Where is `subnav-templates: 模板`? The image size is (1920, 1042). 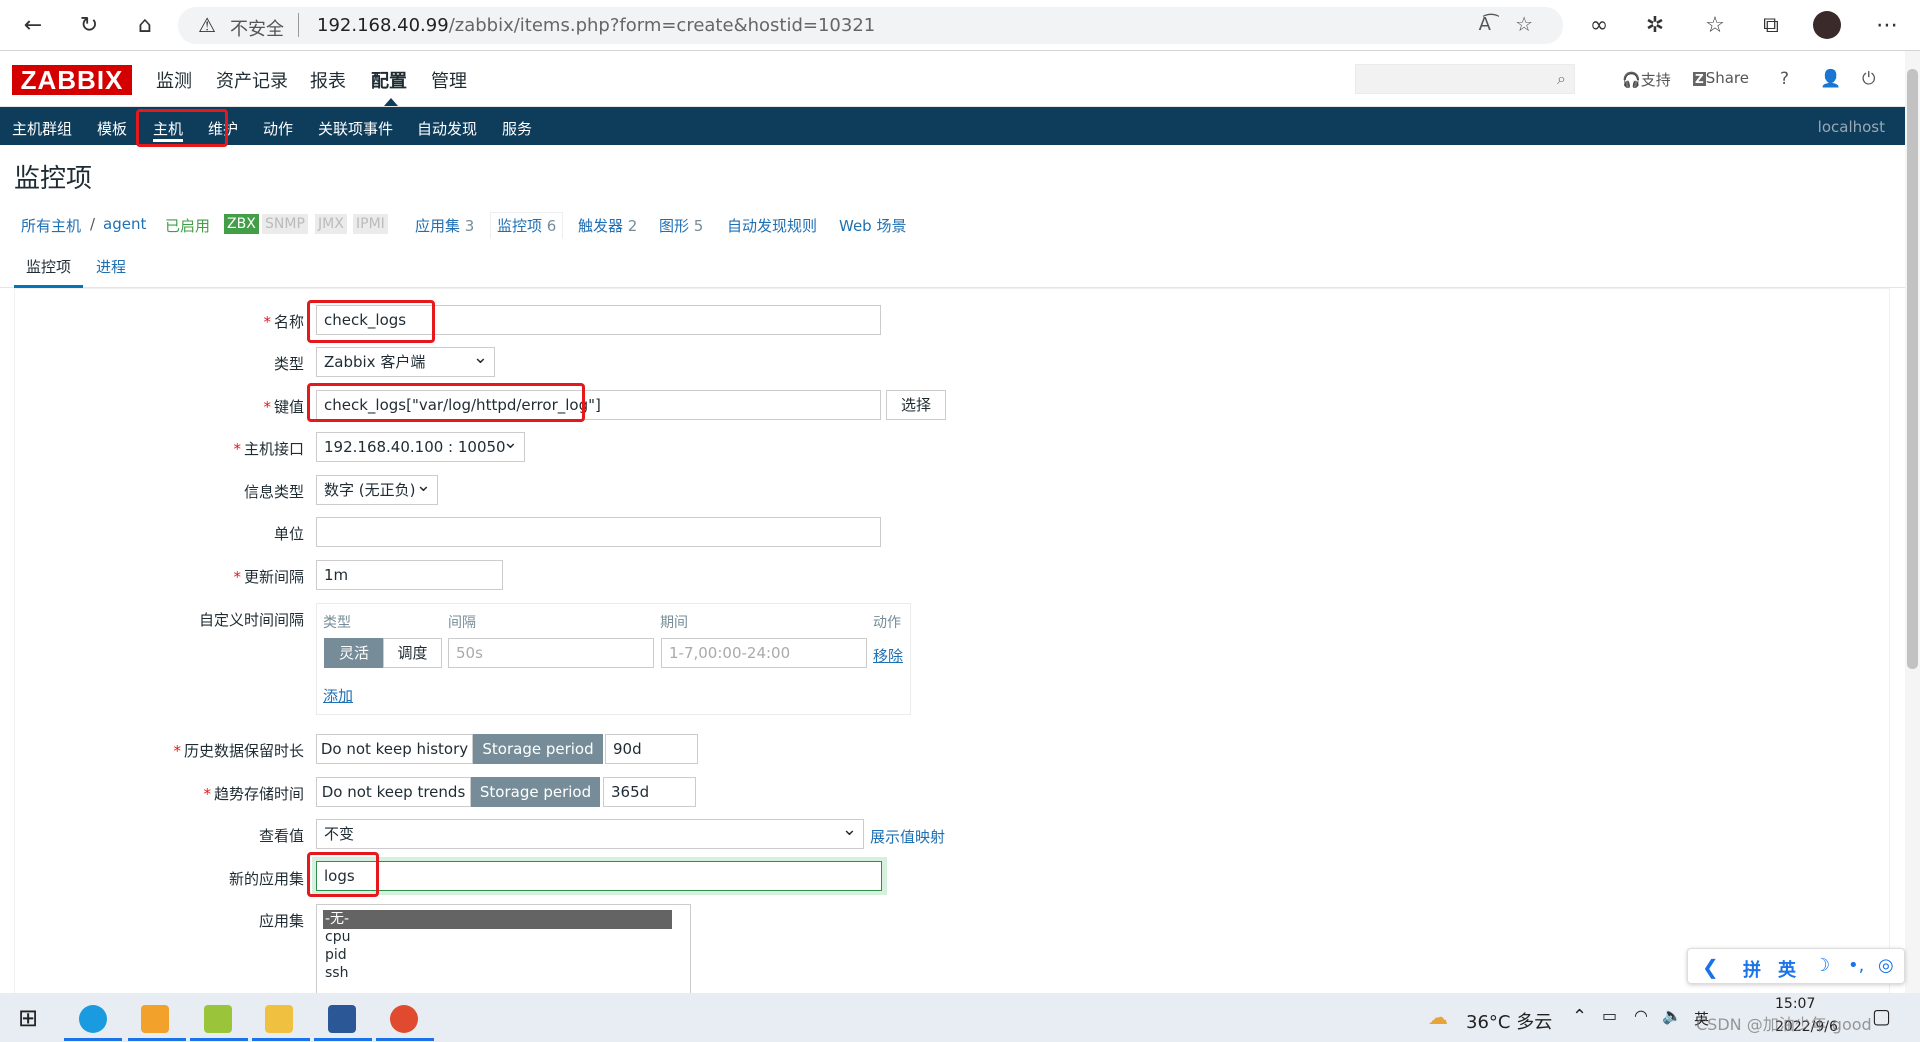 subnav-templates: 模板 is located at coordinates (112, 128).